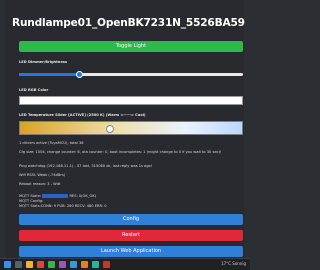  I want to click on browser-icon, so click(73, 264).